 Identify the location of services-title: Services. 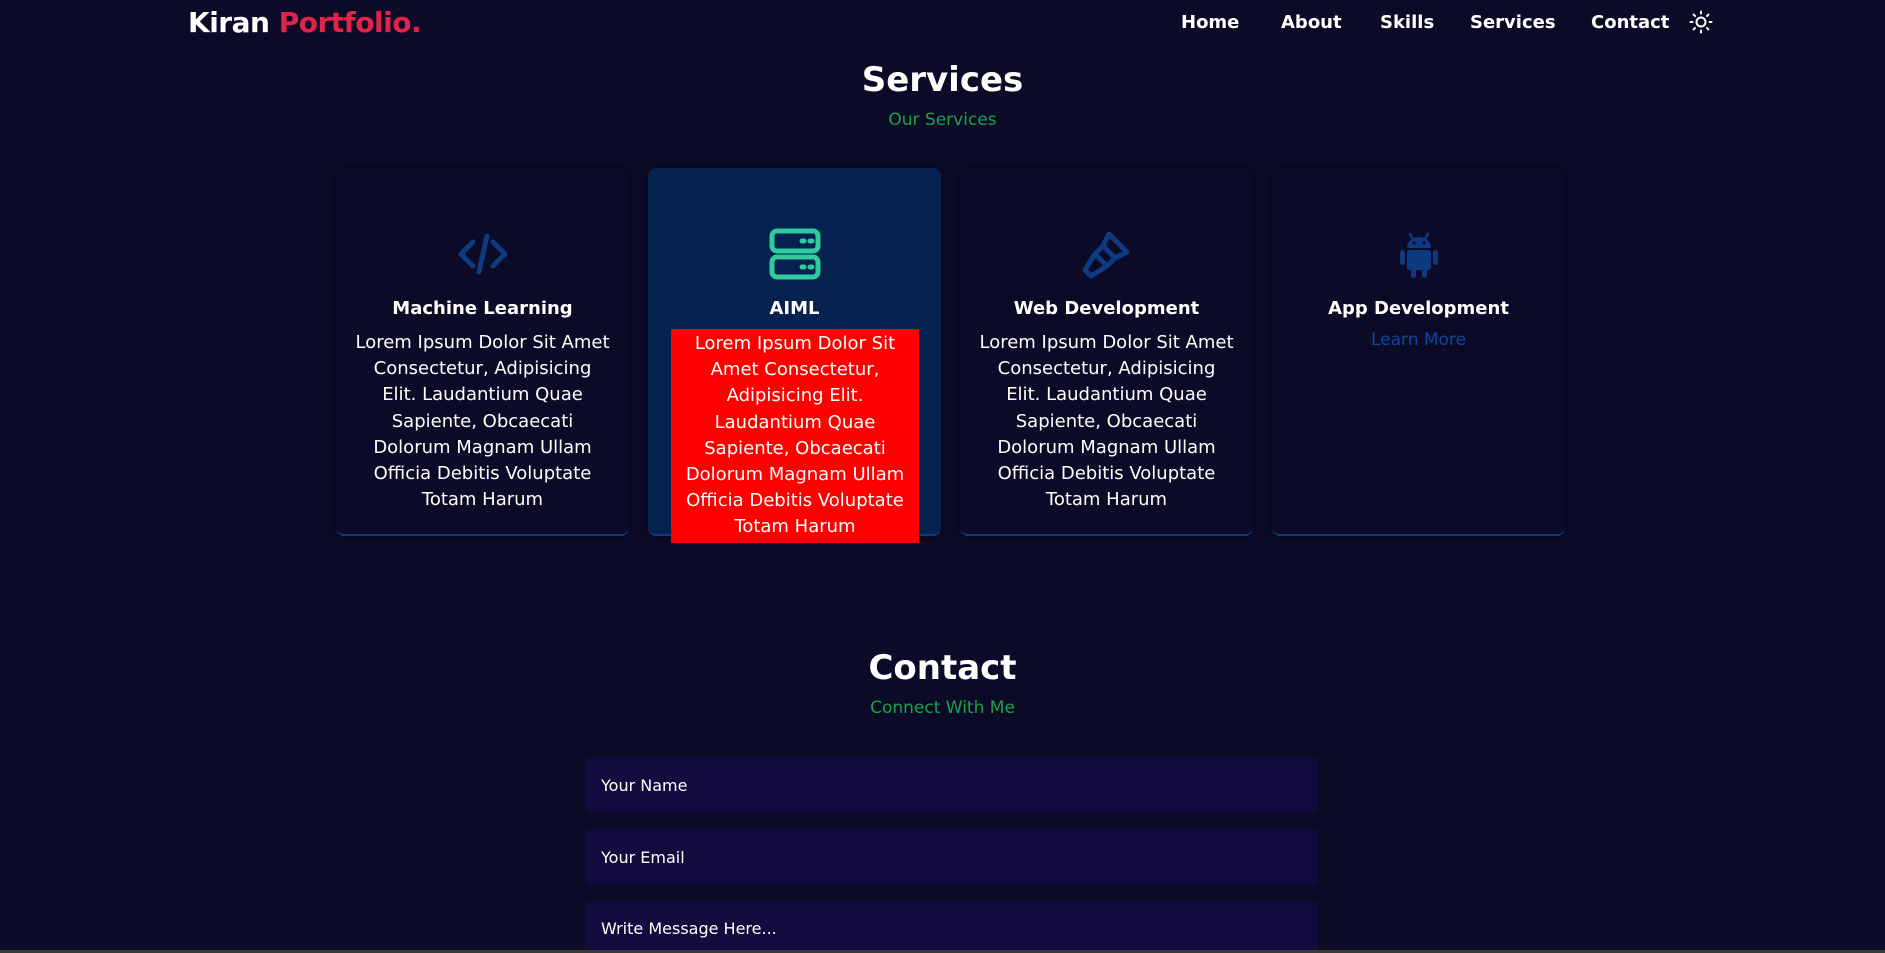
(942, 80).